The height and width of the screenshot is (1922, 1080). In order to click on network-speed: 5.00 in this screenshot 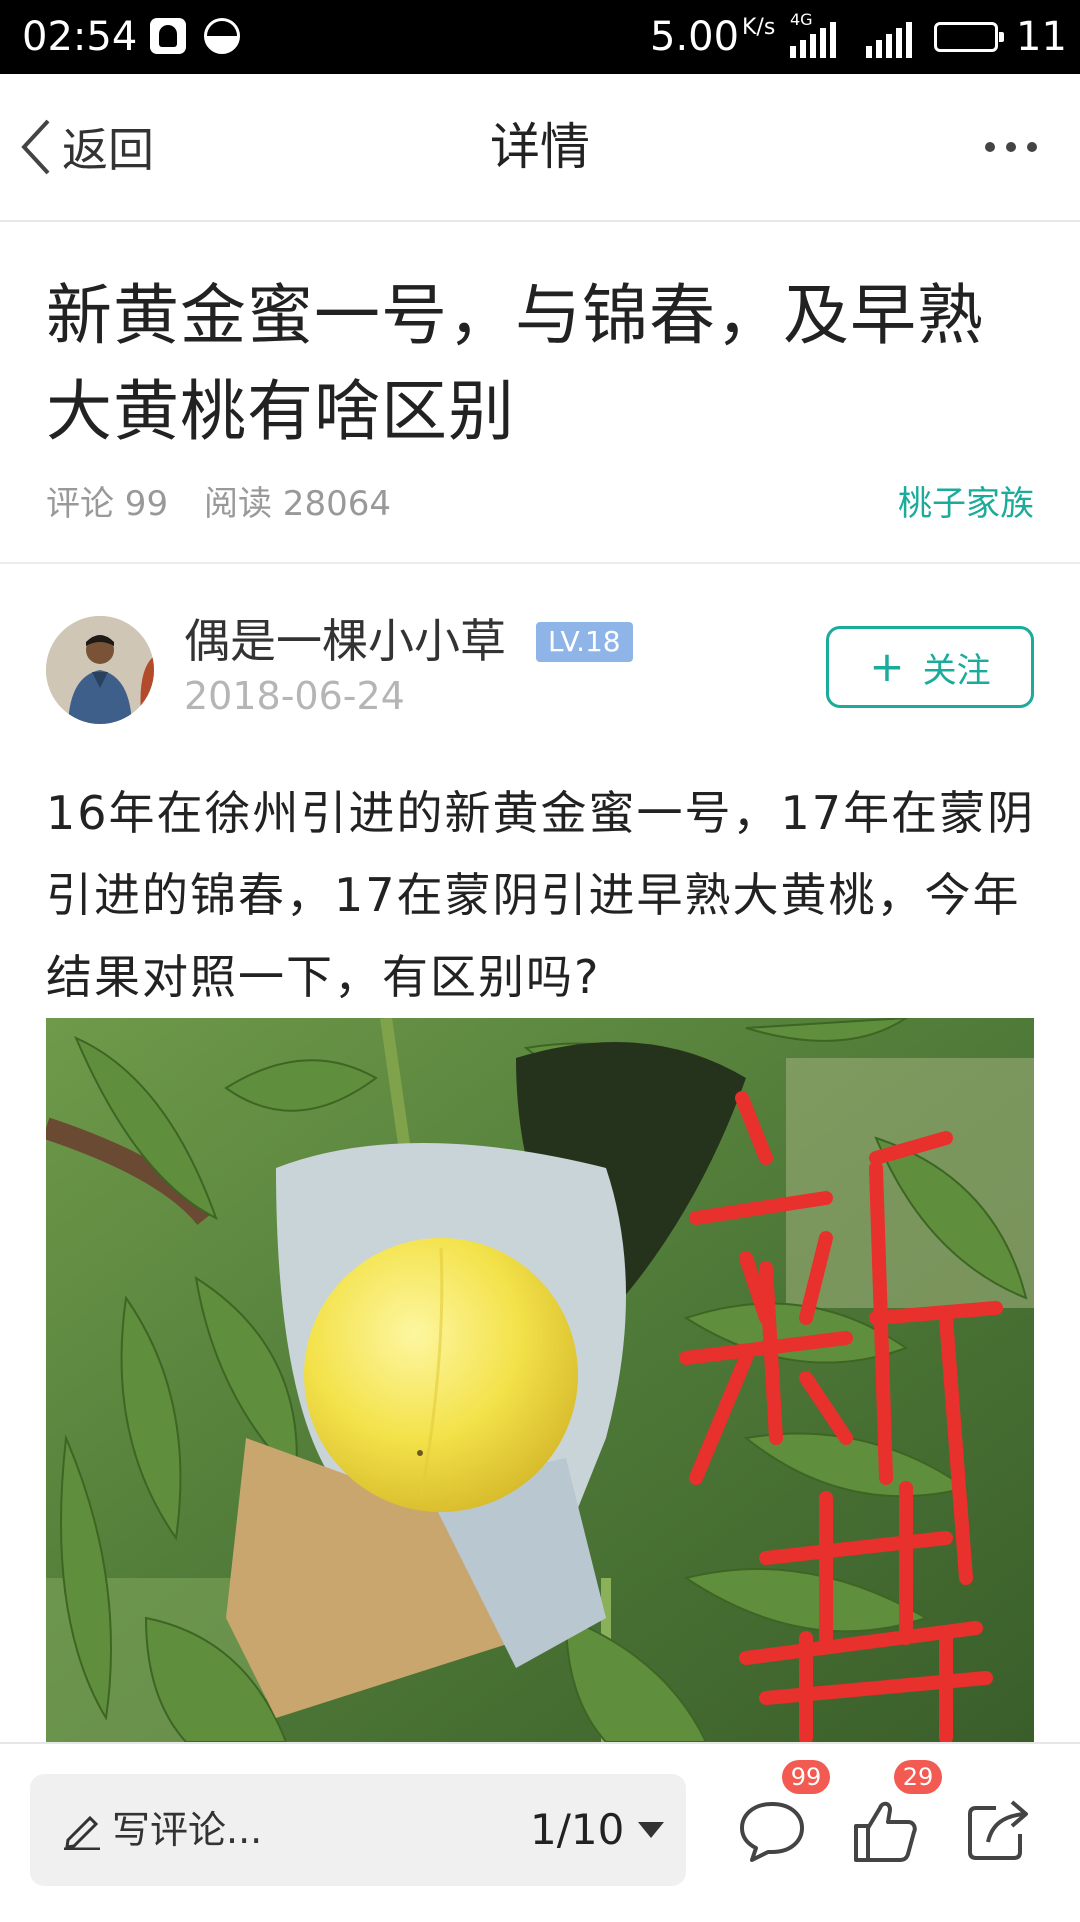, I will do `click(695, 37)`.